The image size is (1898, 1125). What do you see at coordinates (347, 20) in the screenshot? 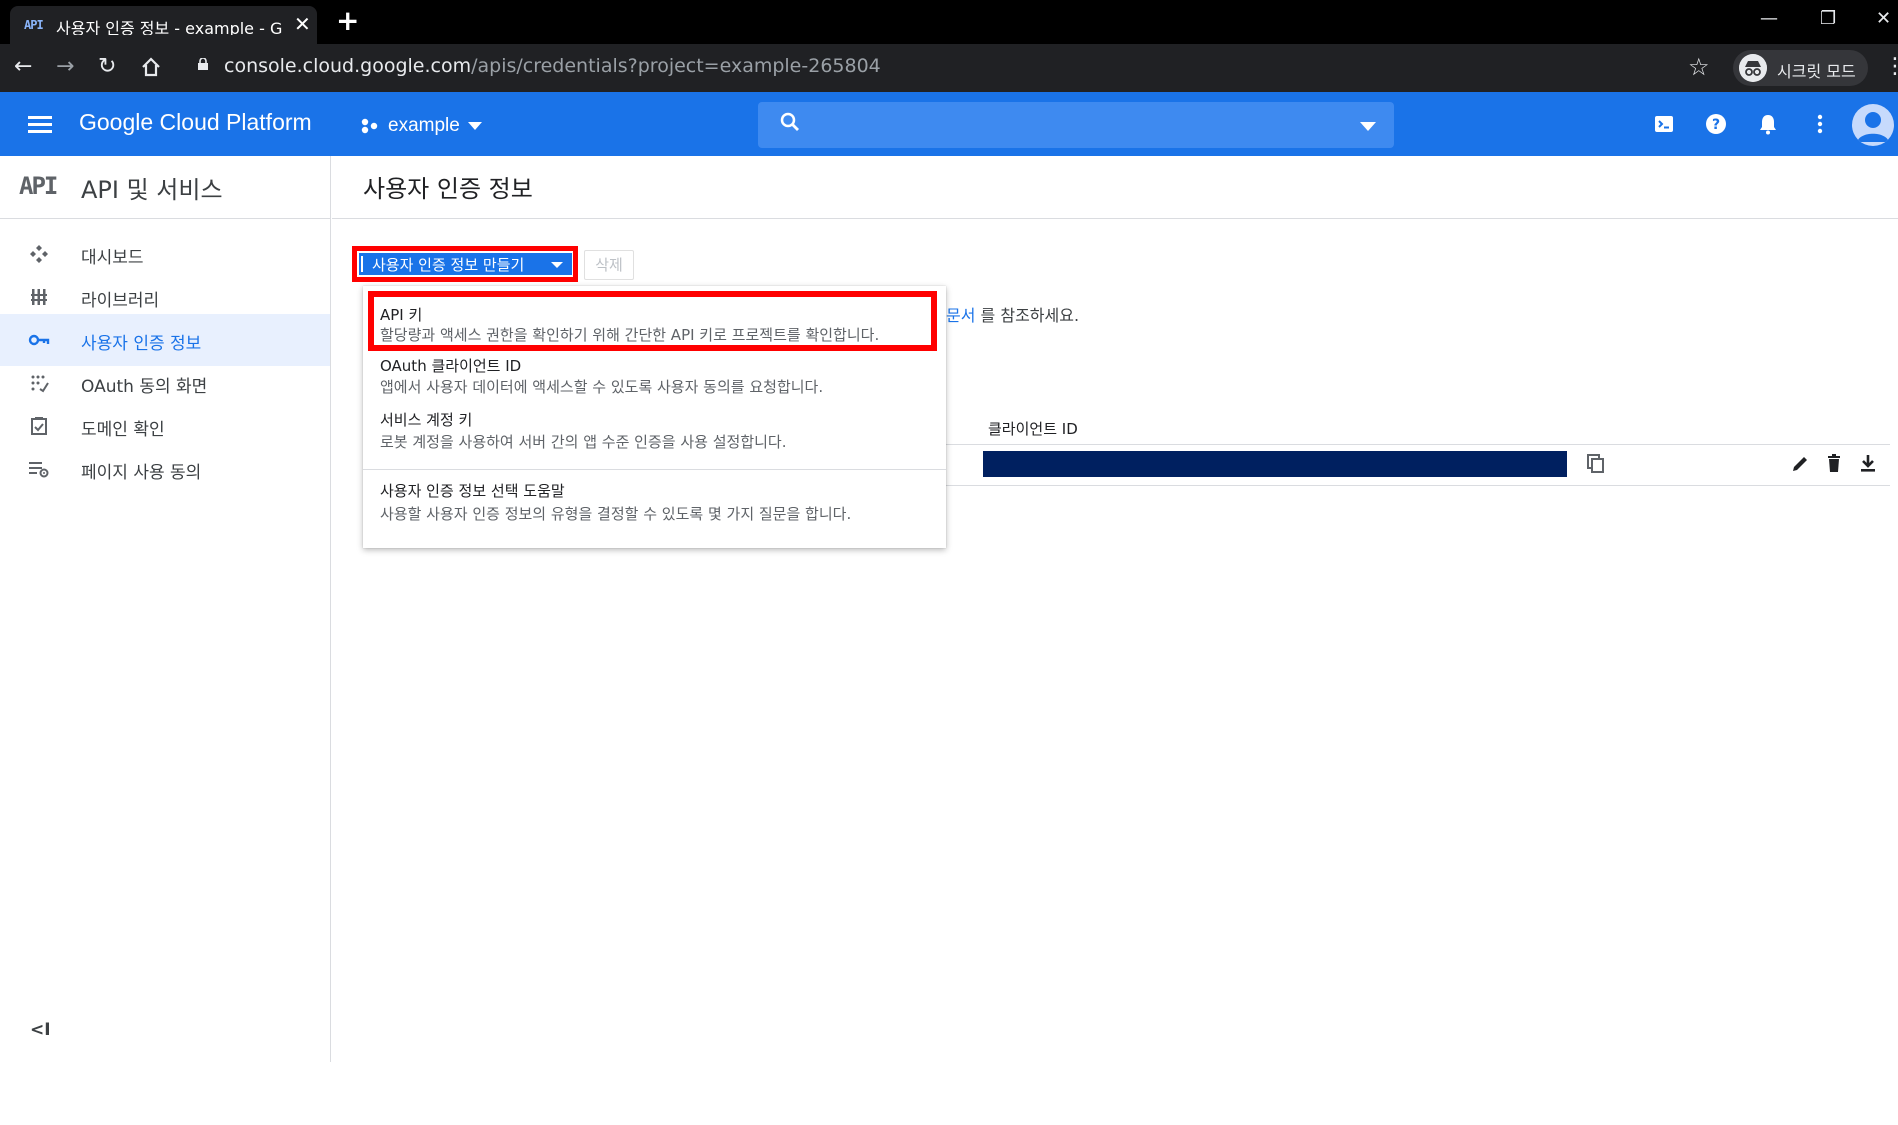
I see `new-tab-button: +` at bounding box center [347, 20].